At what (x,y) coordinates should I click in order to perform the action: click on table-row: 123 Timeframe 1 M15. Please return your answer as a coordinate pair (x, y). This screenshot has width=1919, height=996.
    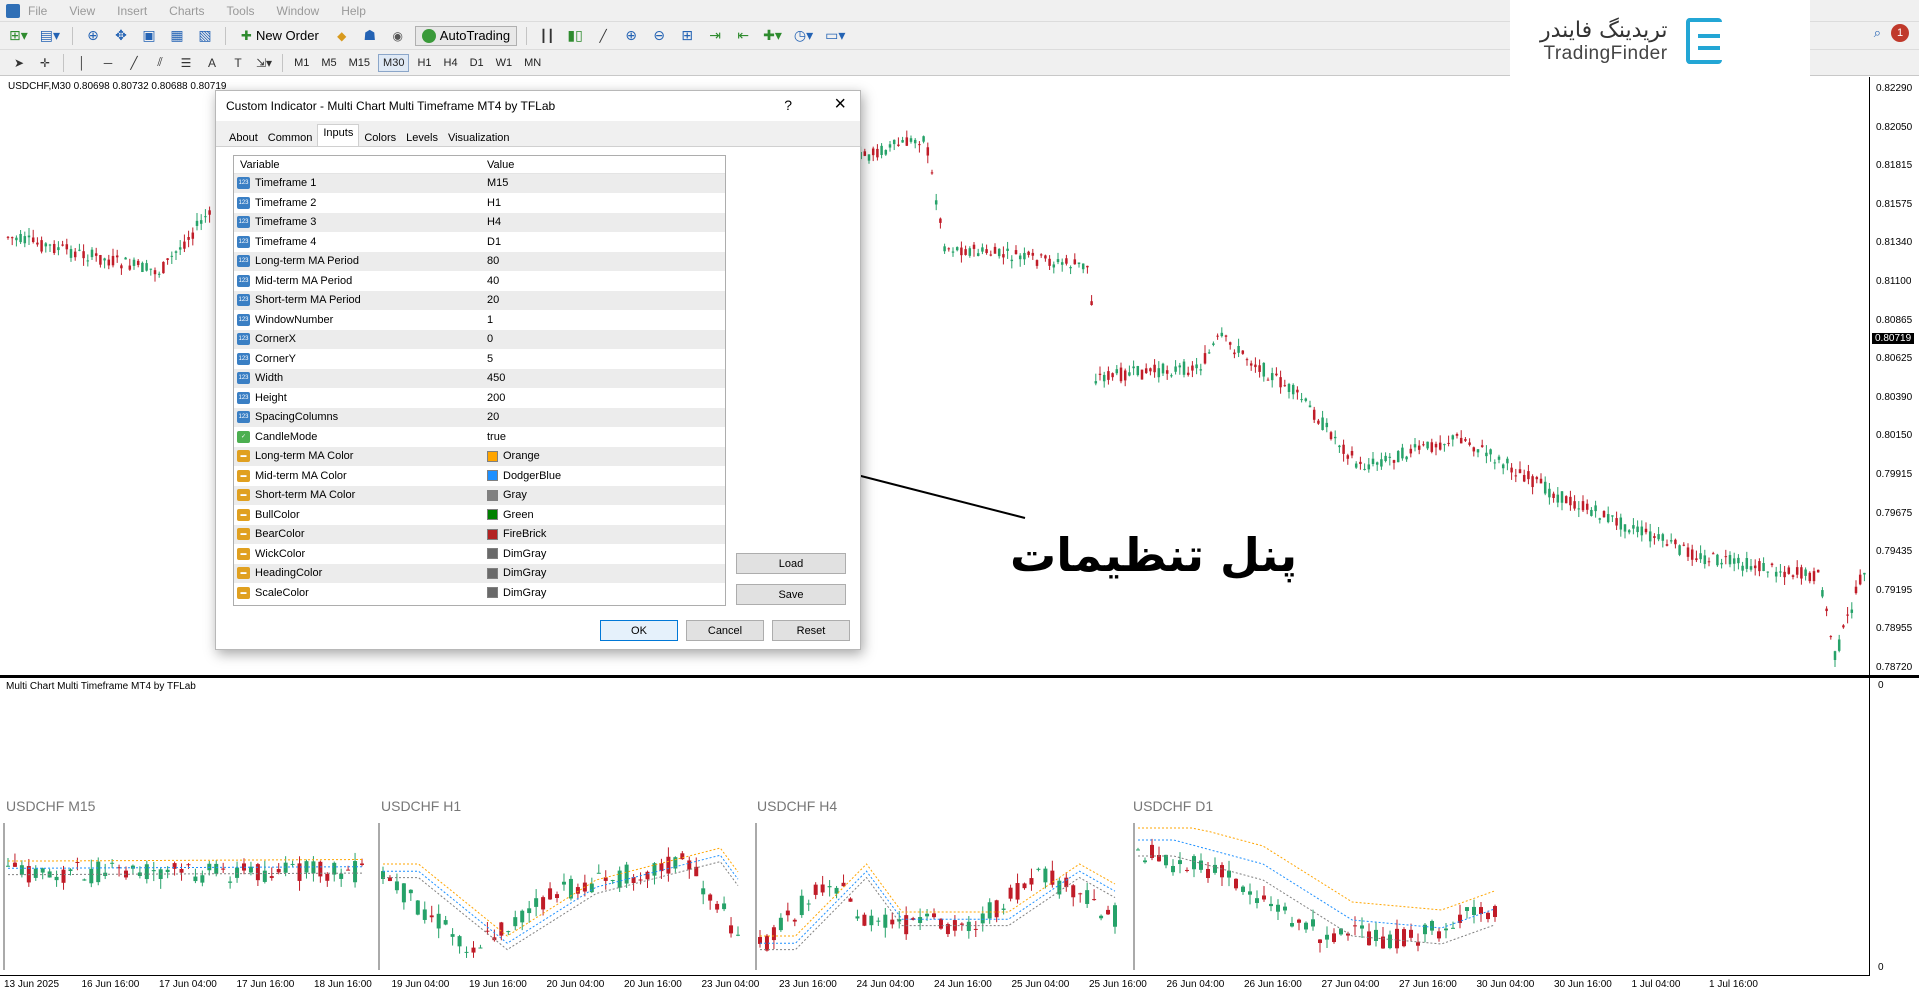
    Looking at the image, I should click on (479, 184).